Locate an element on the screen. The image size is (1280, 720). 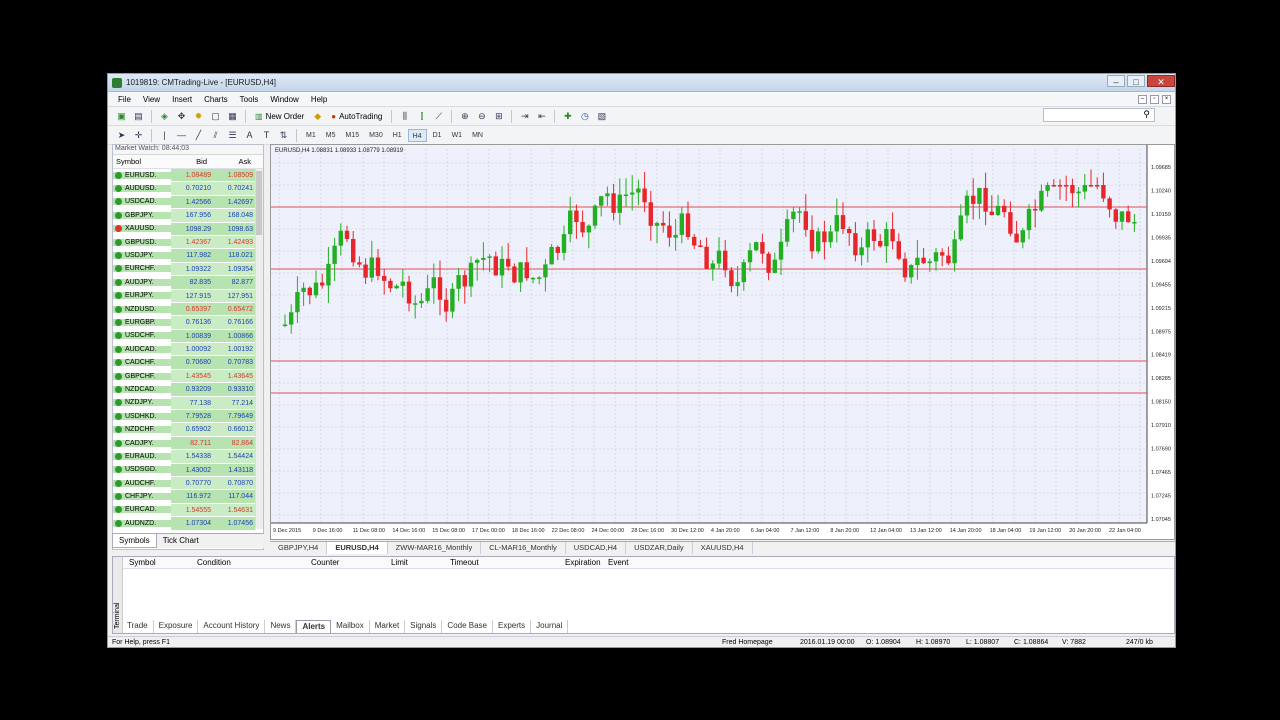
symbol-cell: CADJPY. is located at coordinates (142, 443).